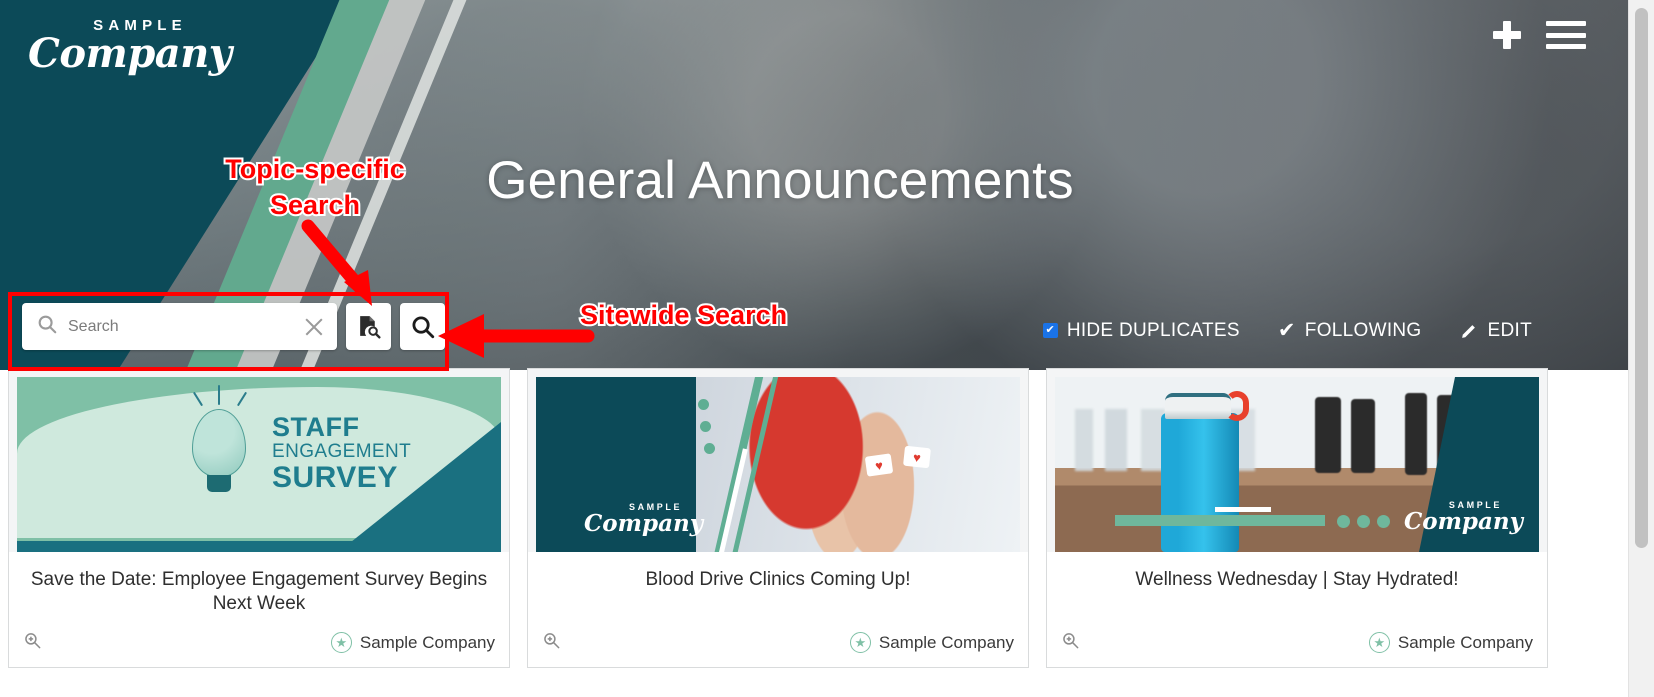 The height and width of the screenshot is (697, 1654). I want to click on hamburger-menu-icon, so click(1566, 35).